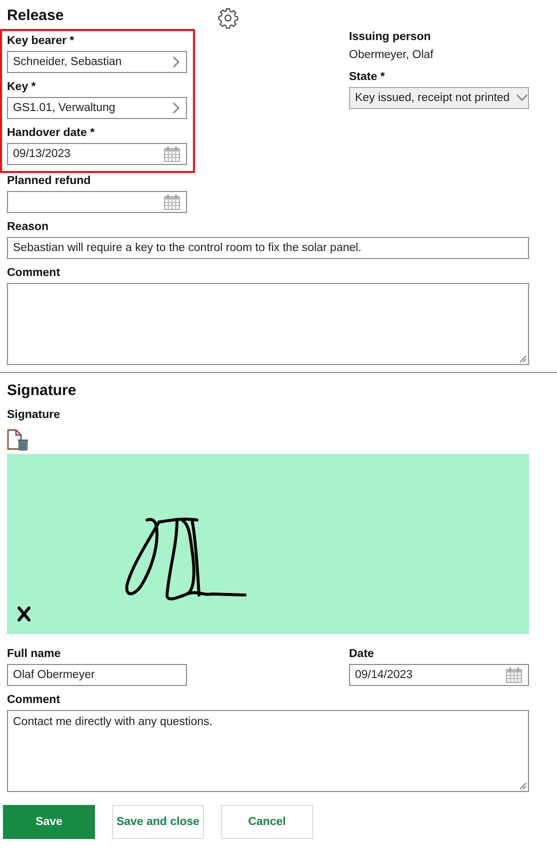 The image size is (557, 860). Describe the element at coordinates (21, 87) in the screenshot. I see `field-label: Key *` at that location.